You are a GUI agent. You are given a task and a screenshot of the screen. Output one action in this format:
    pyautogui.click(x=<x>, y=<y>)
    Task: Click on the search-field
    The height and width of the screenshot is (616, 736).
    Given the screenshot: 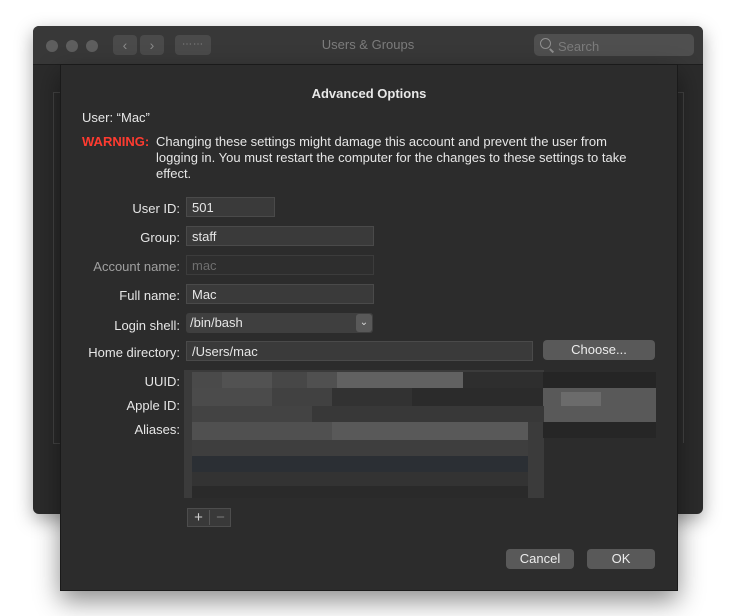 What is the action you would take?
    pyautogui.click(x=614, y=45)
    